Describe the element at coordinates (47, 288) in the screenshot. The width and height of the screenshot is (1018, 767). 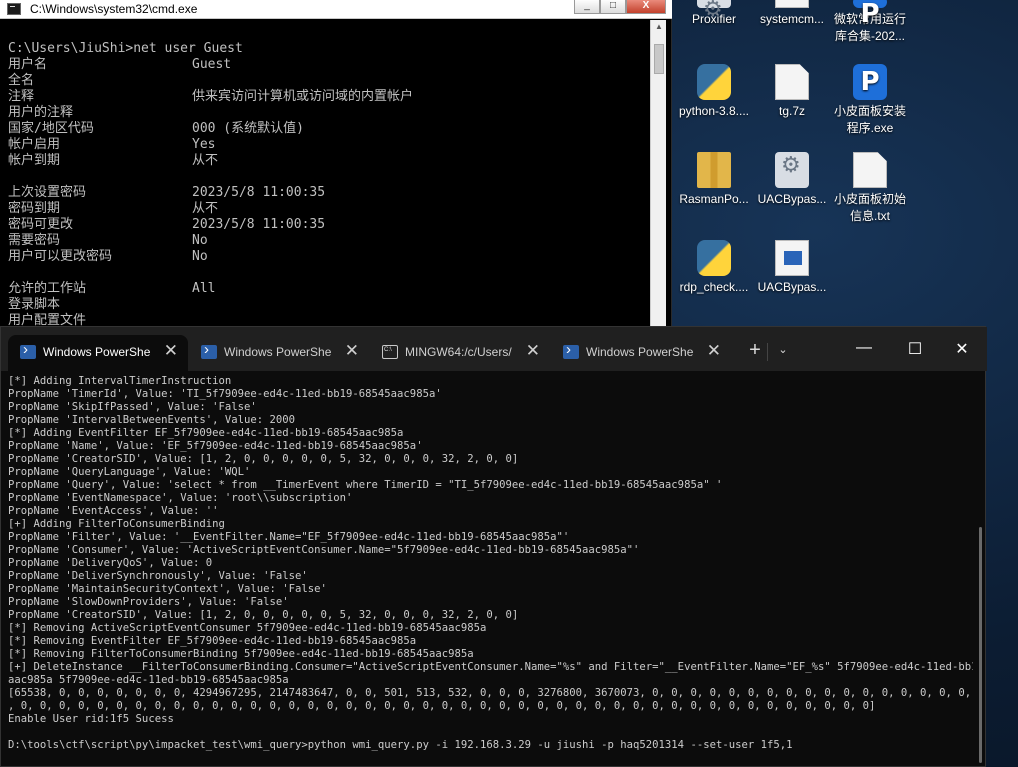
I see `cmd-row-key: 允许的工作站` at that location.